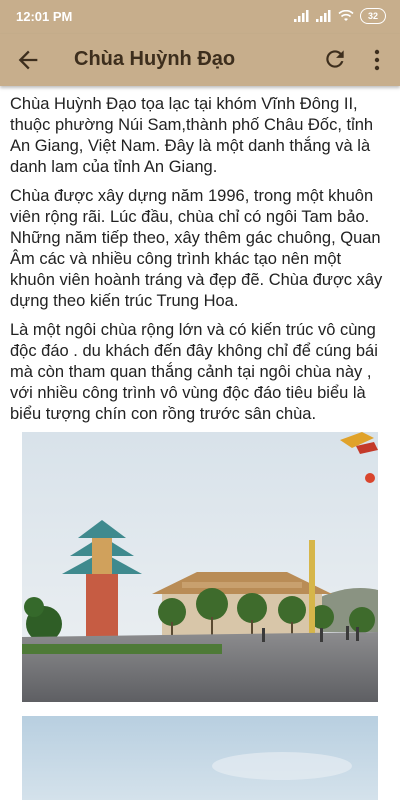 The width and height of the screenshot is (400, 800). I want to click on more-vertical-icon, so click(377, 60).